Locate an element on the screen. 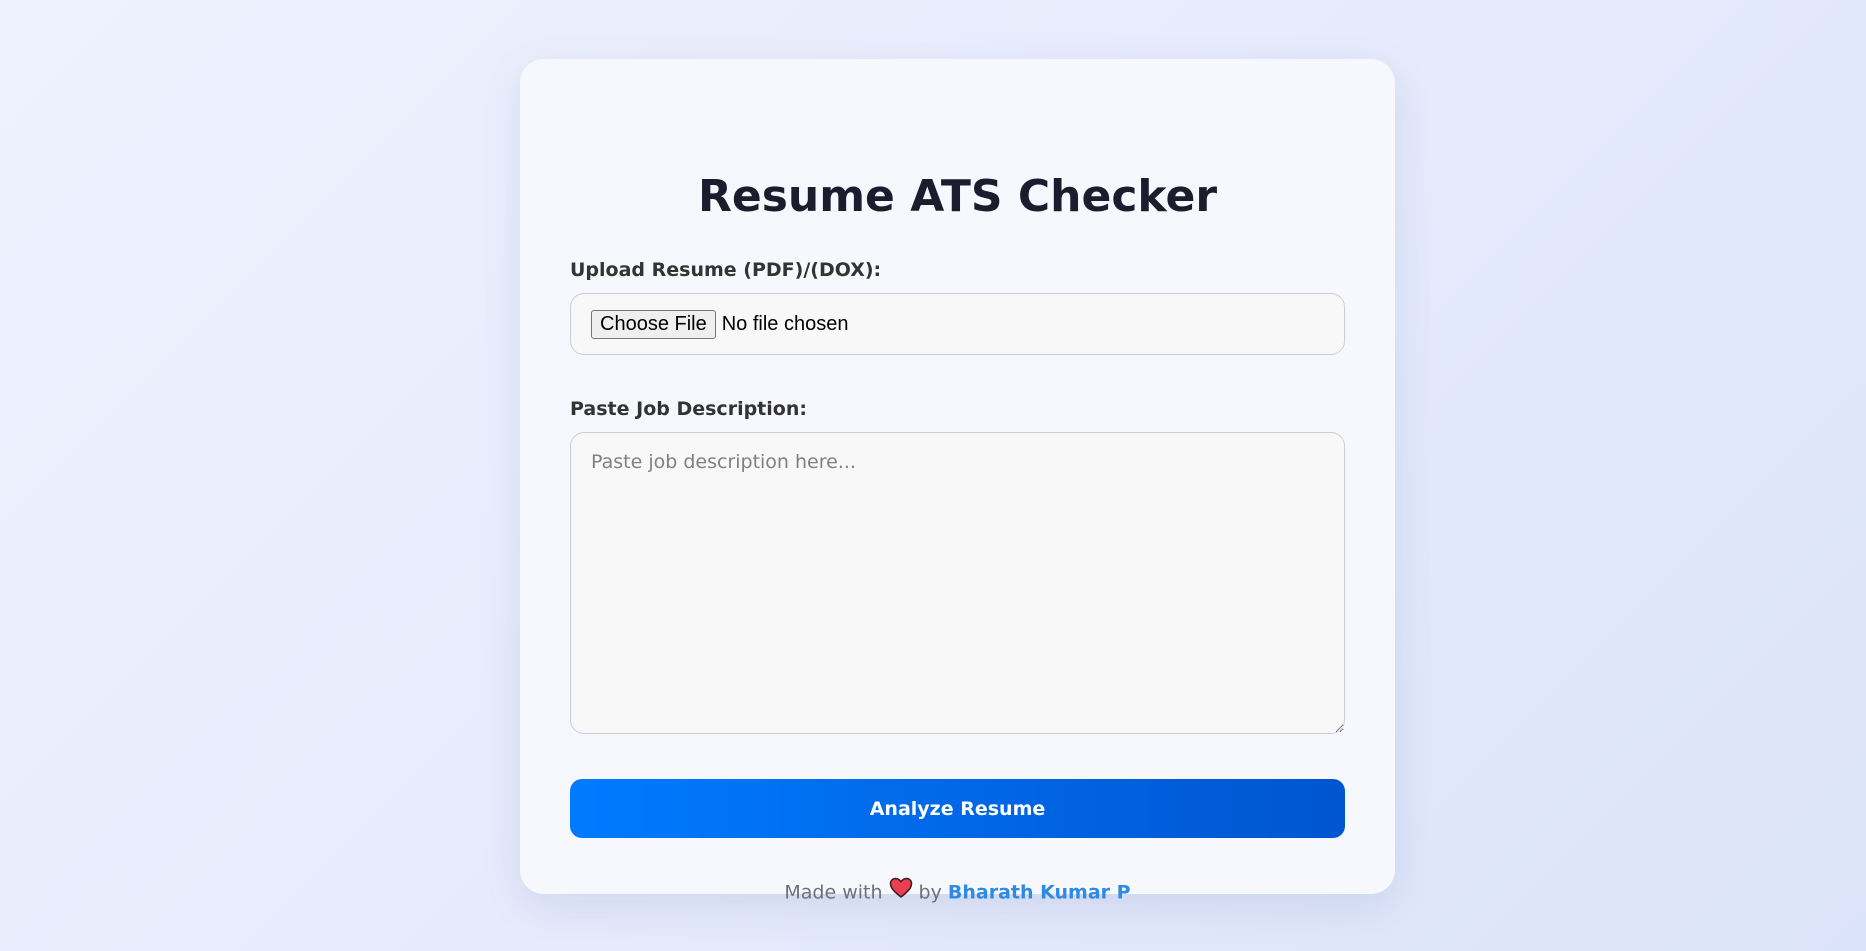 The width and height of the screenshot is (1866, 951). choose-file-button: Choose File is located at coordinates (653, 324).